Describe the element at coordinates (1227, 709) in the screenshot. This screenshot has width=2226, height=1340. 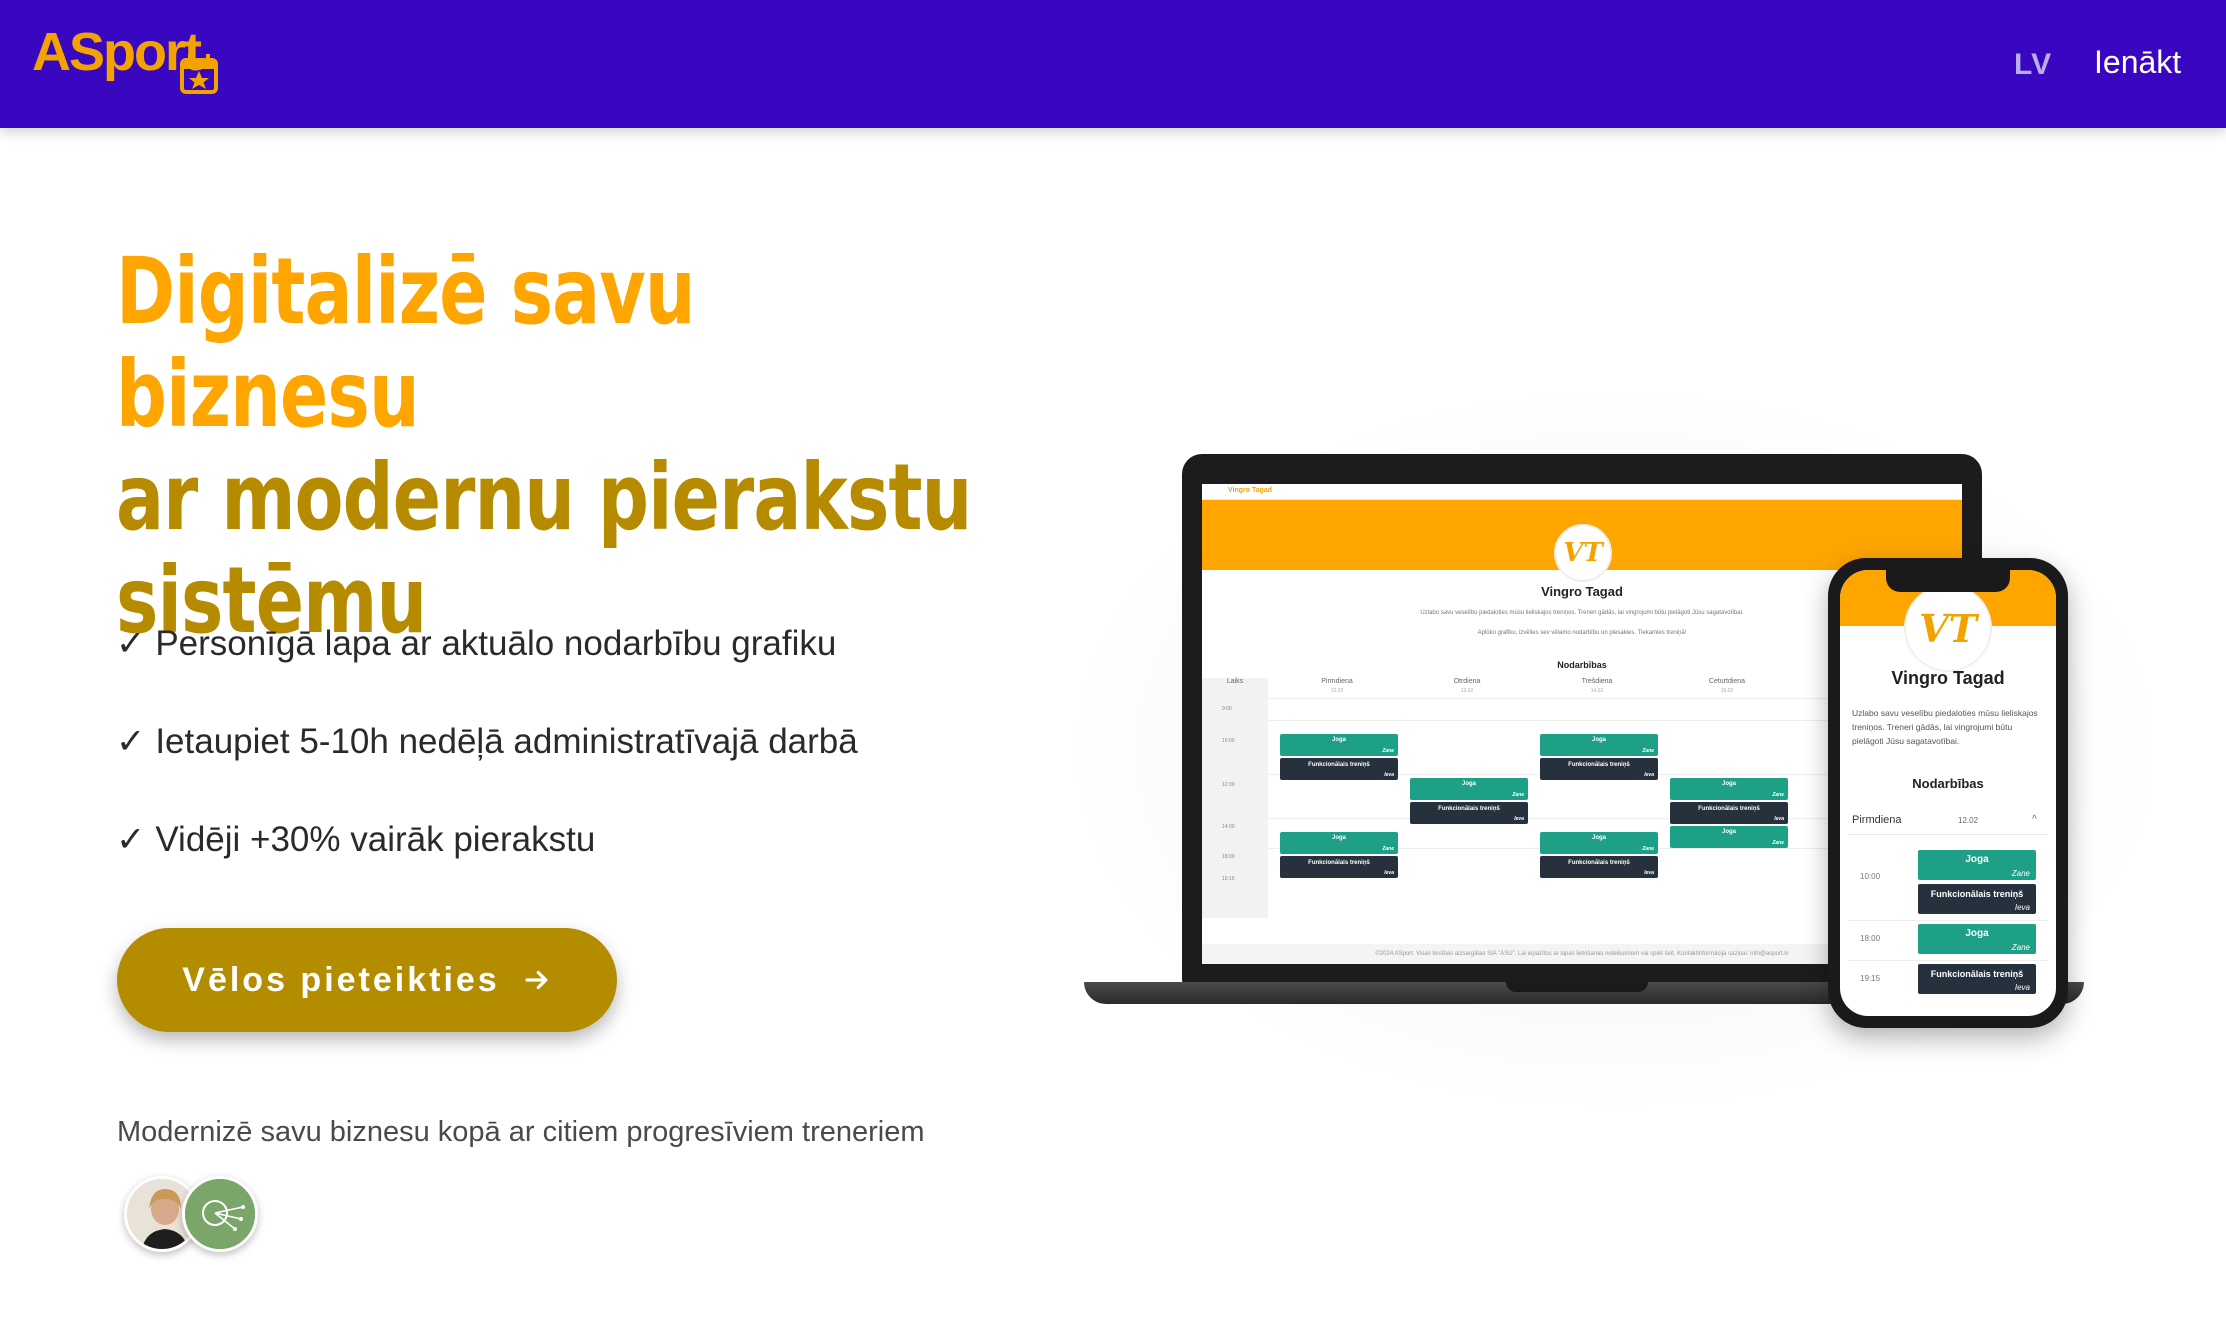
I see `time-label: 9:00` at that location.